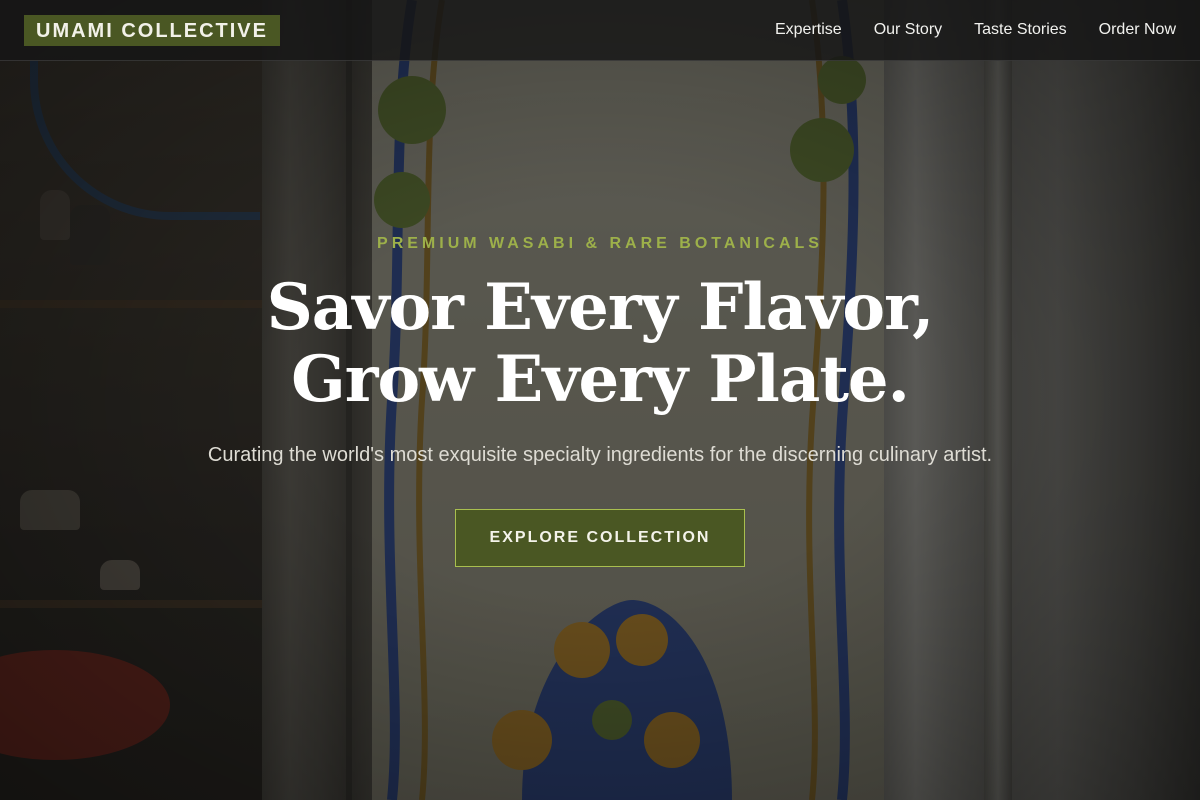 The width and height of the screenshot is (1200, 800). I want to click on explore-collection-button: EXPLORE COLLECTION, so click(600, 538).